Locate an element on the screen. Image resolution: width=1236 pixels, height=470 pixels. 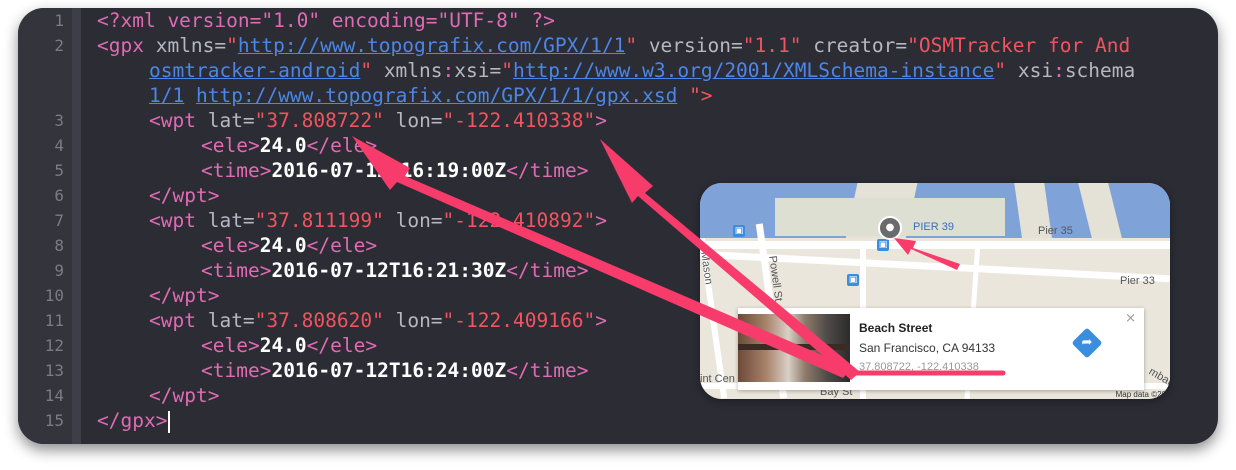
close-icon: × is located at coordinates (1130, 318).